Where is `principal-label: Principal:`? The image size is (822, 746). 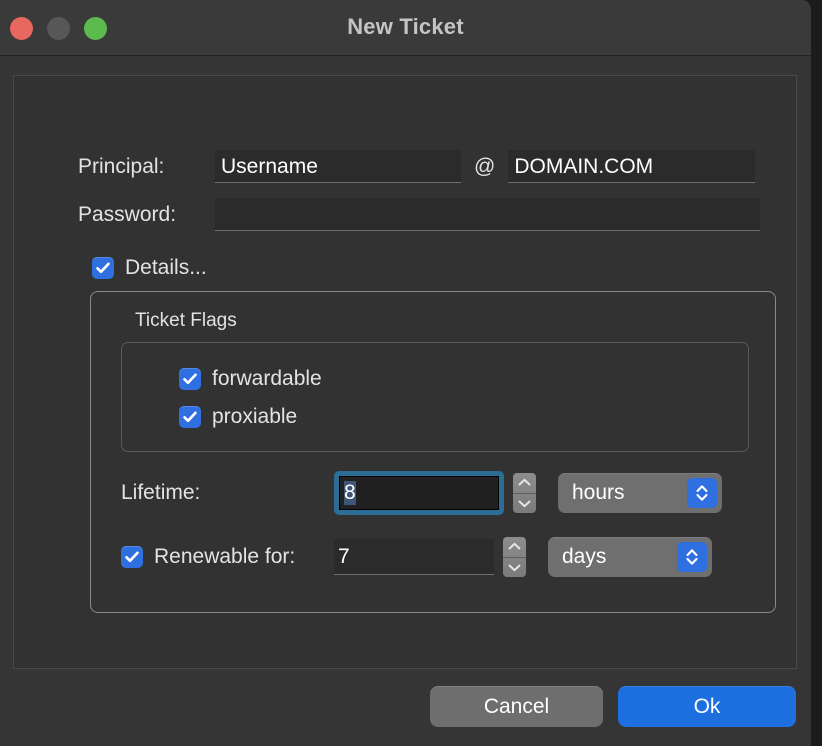 principal-label: Principal: is located at coordinates (121, 166).